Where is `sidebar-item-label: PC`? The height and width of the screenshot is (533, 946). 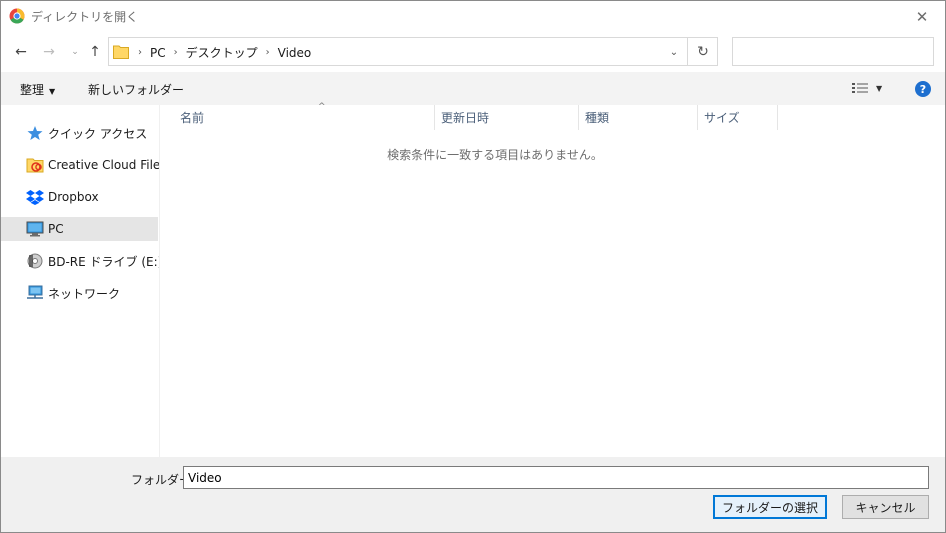 sidebar-item-label: PC is located at coordinates (56, 229).